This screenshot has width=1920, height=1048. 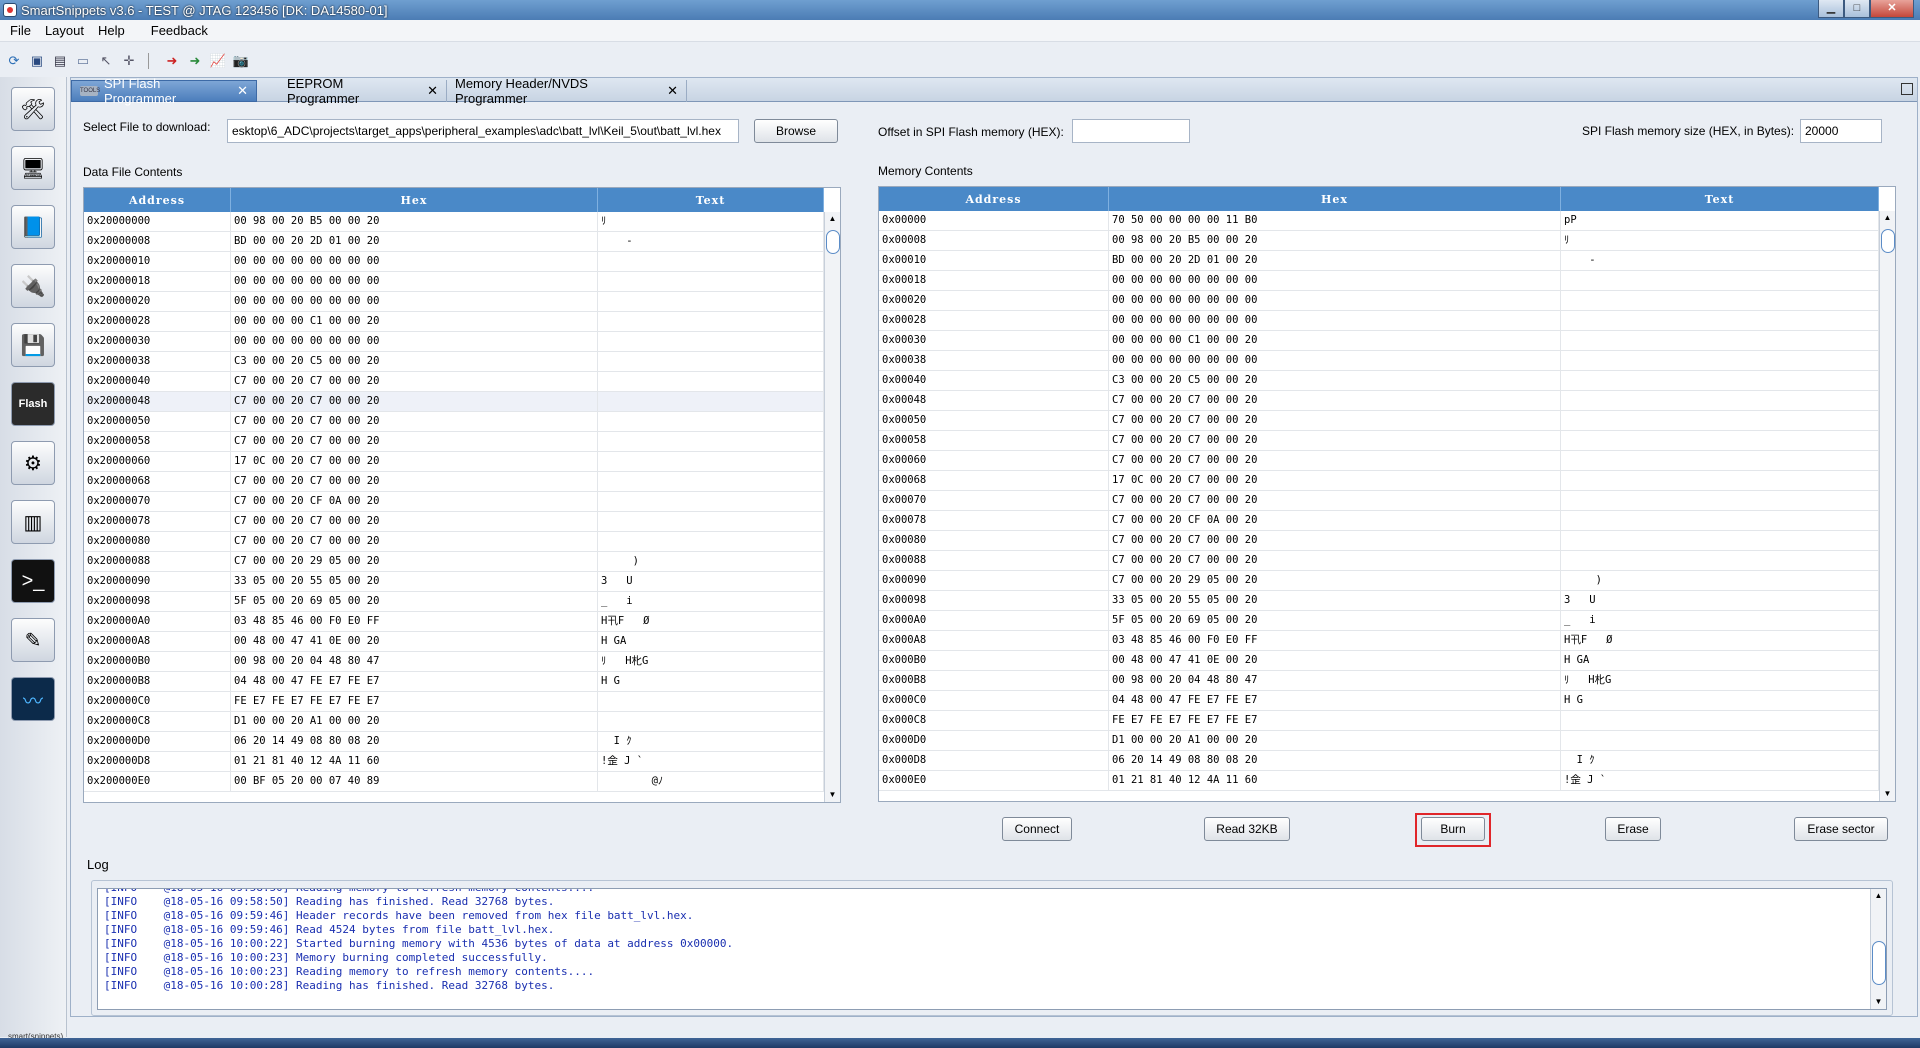 I want to click on connect-button: Connect, so click(x=1037, y=829).